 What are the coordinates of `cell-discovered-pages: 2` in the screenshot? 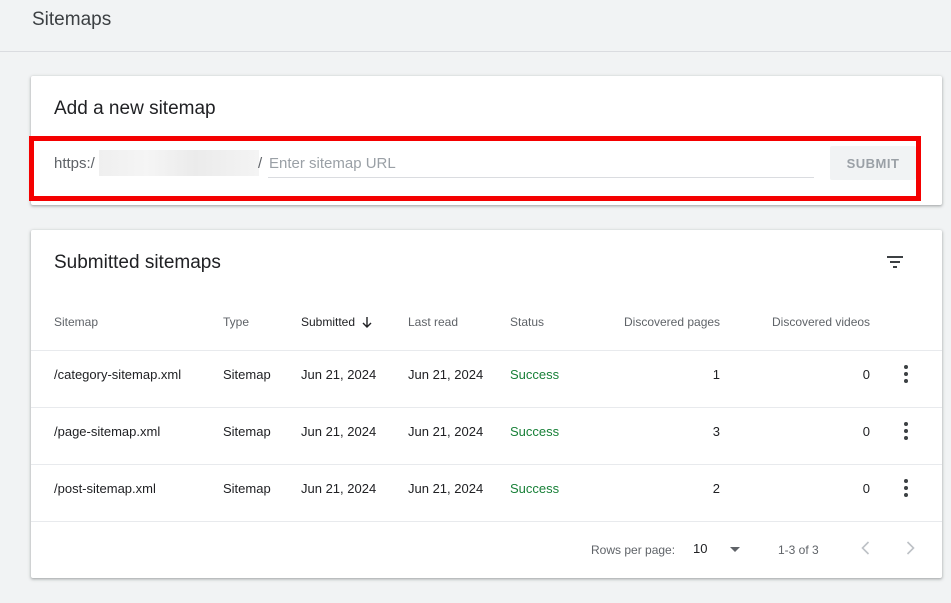 It's located at (716, 488).